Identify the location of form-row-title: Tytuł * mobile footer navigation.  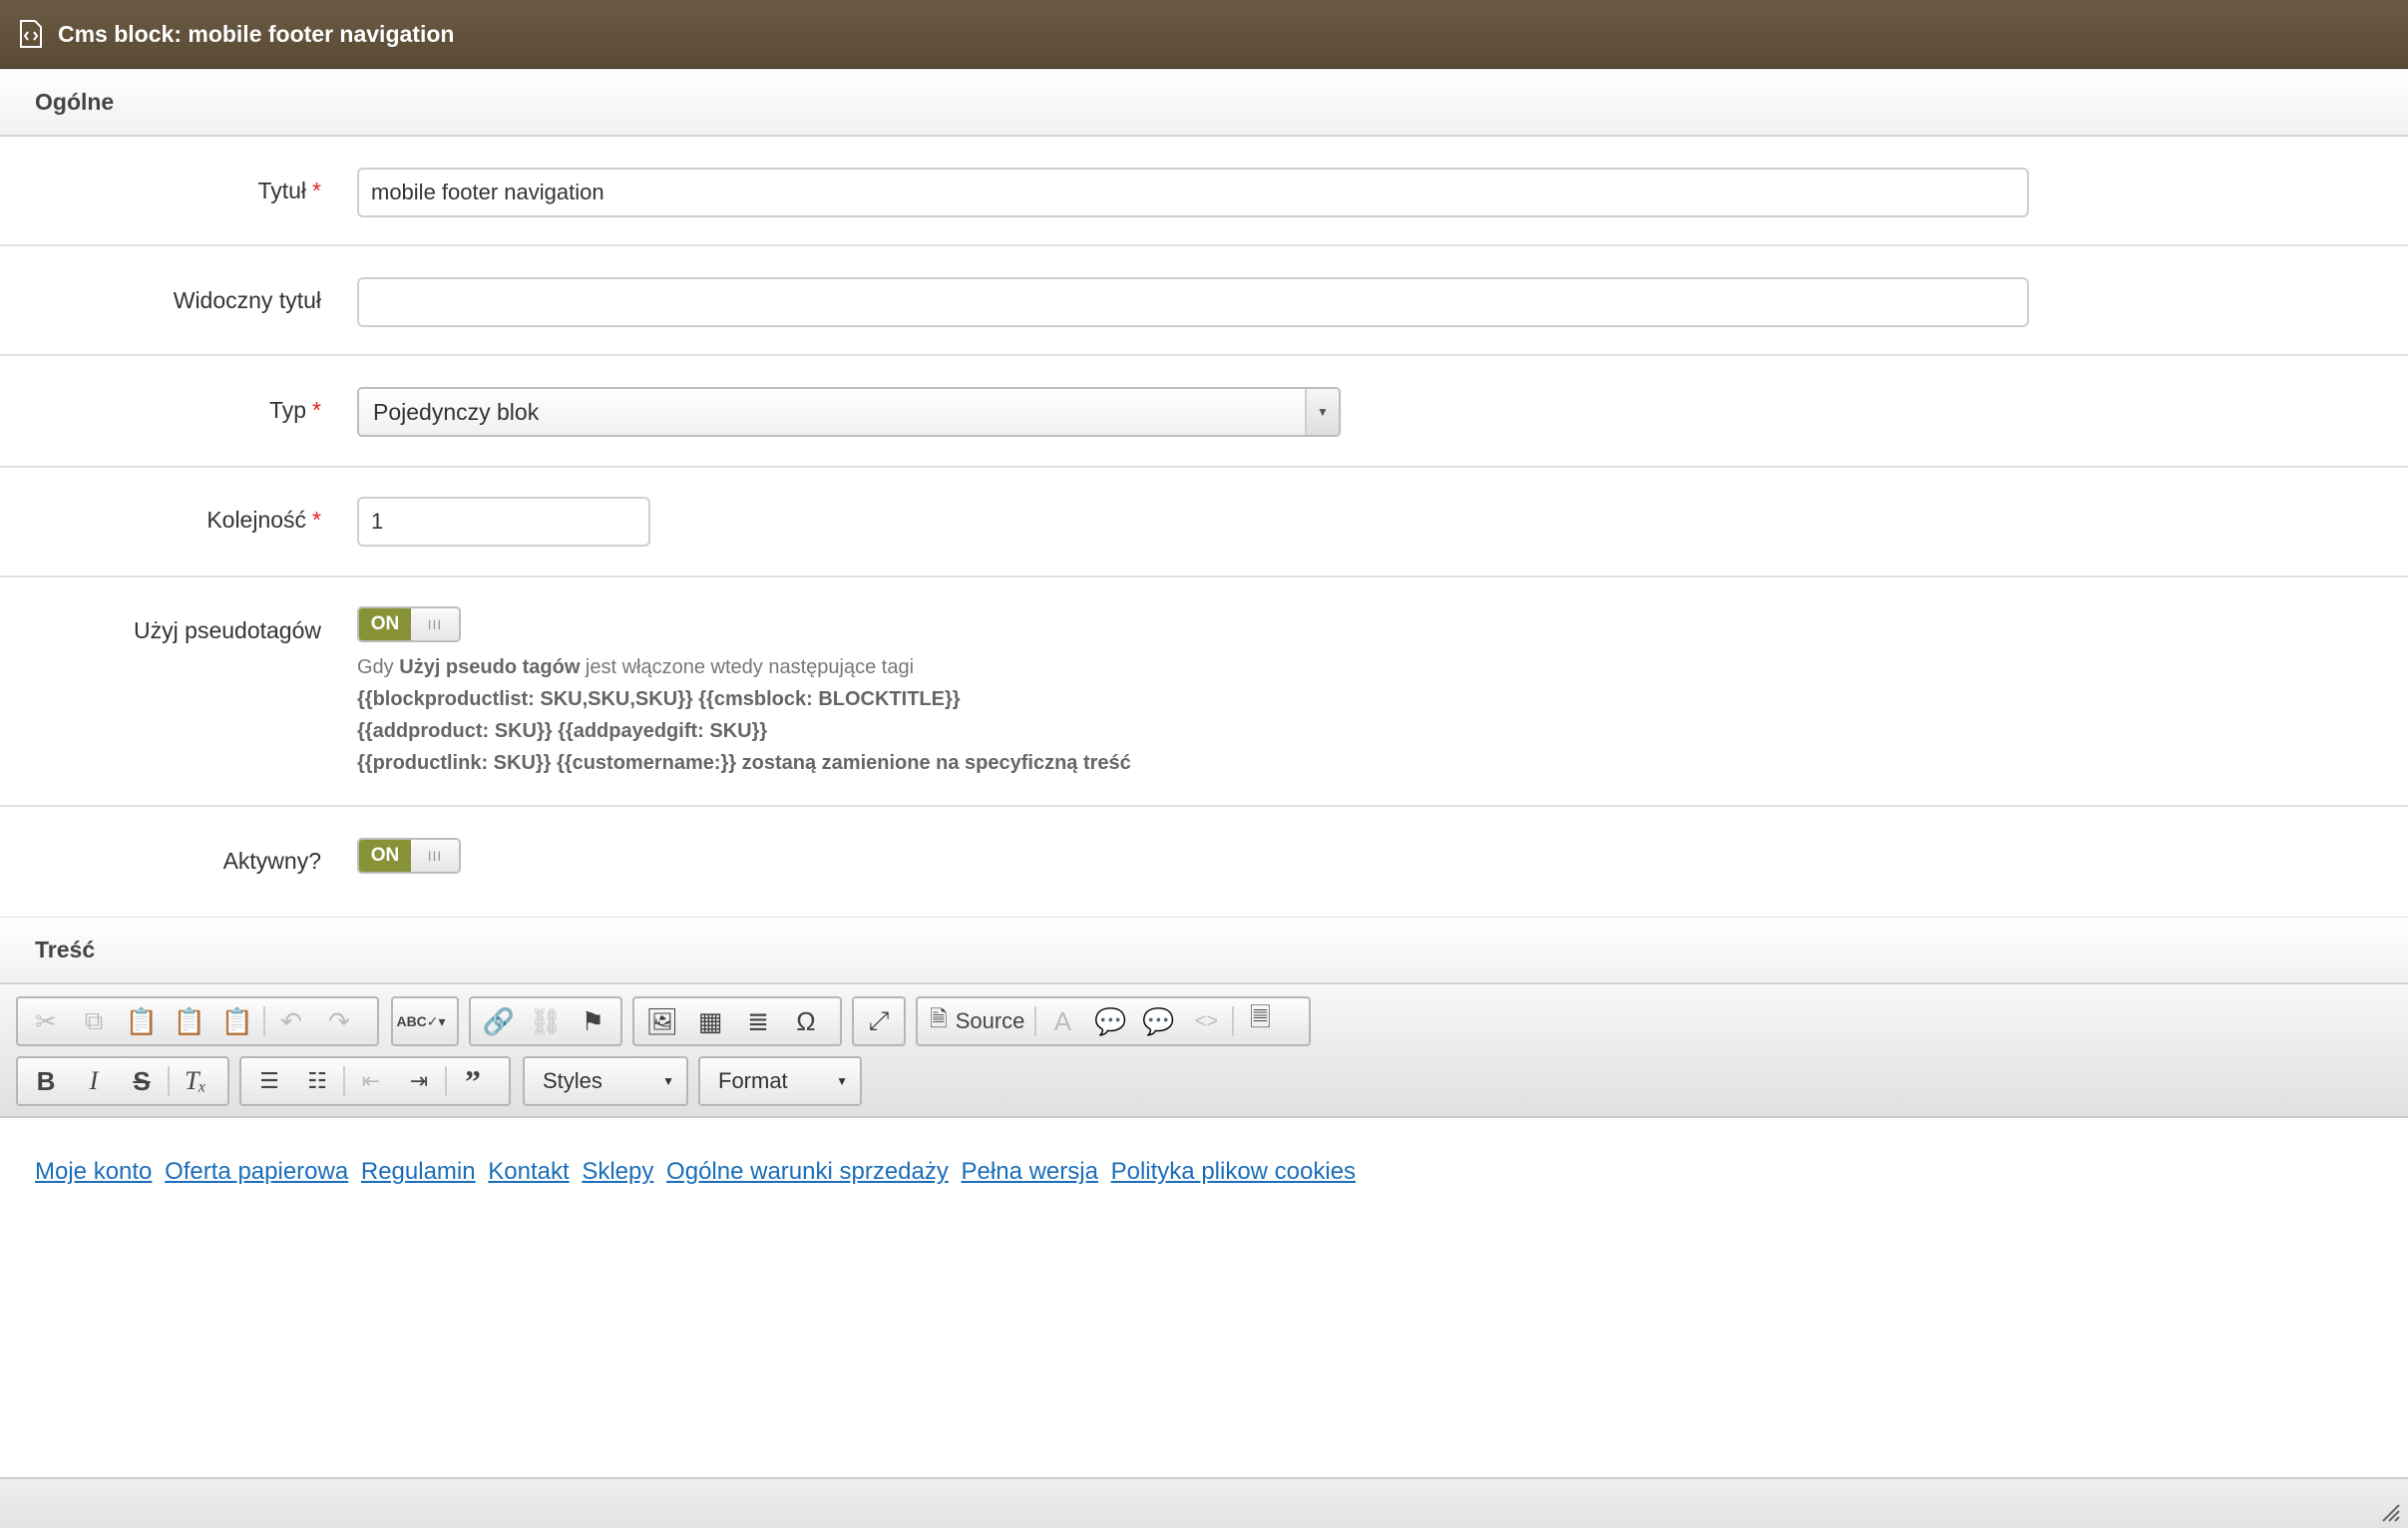
(1204, 192).